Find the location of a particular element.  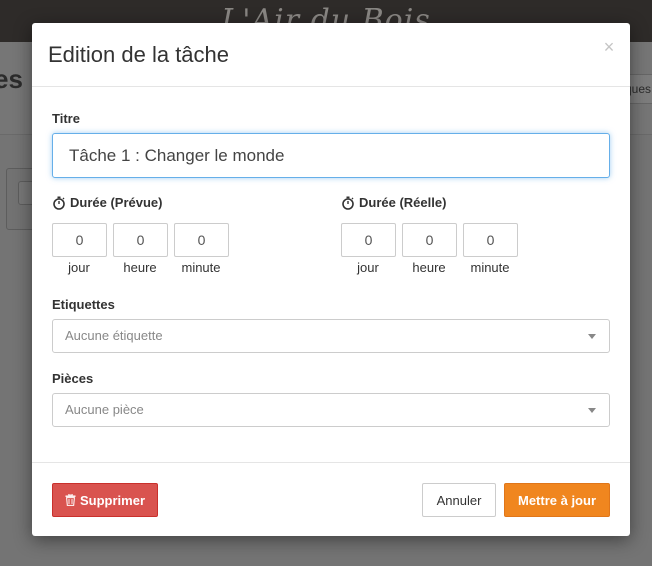

delete-button-label: Supprimer is located at coordinates (112, 500).